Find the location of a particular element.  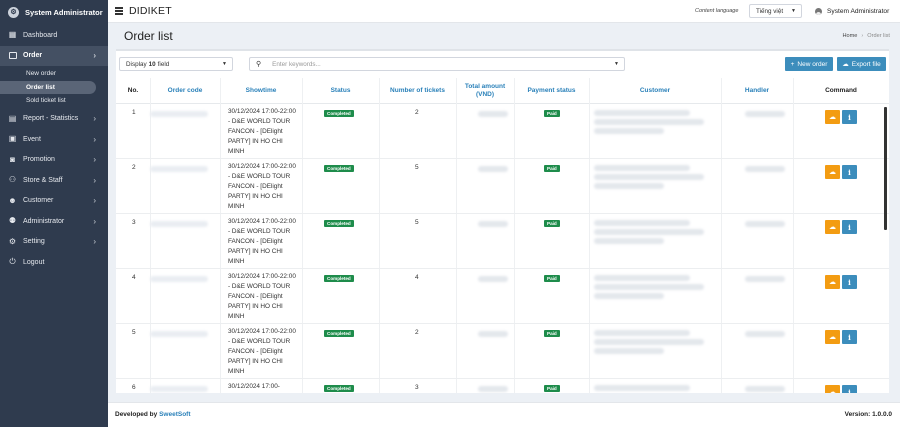

sidebar-item-store-staff: ⚇ Store & Staff › is located at coordinates (54, 180).